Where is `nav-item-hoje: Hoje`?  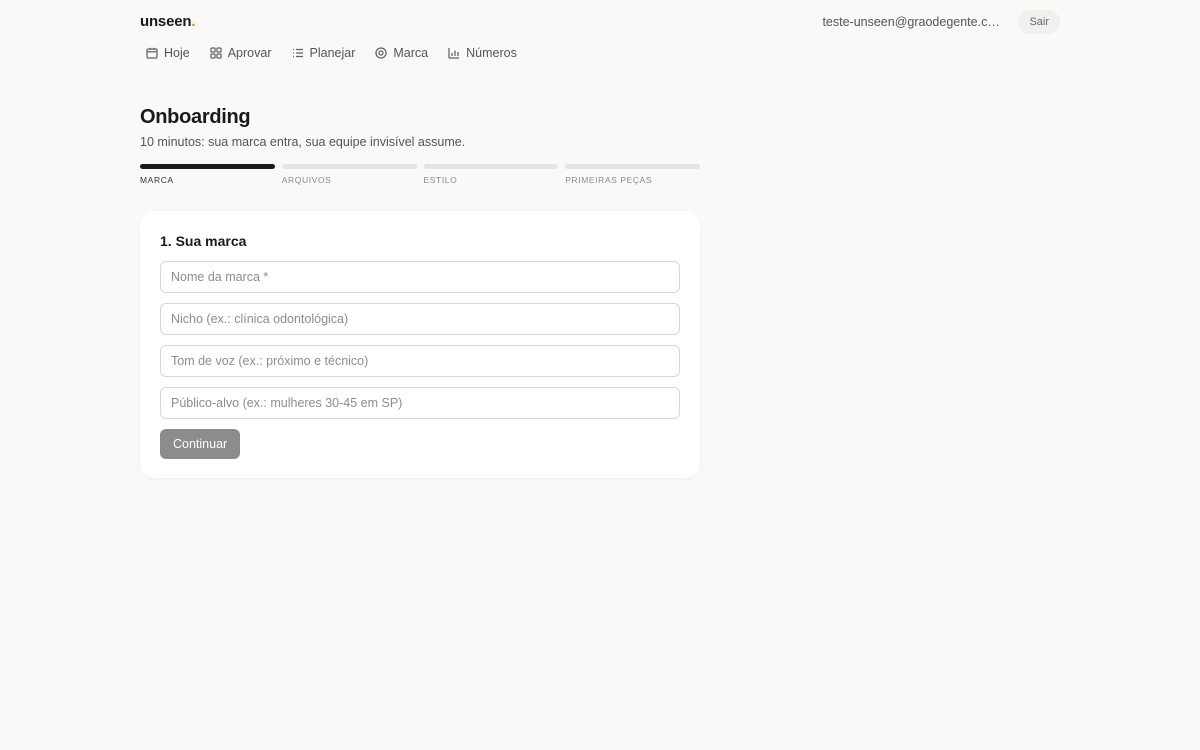
nav-item-hoje: Hoje is located at coordinates (169, 53).